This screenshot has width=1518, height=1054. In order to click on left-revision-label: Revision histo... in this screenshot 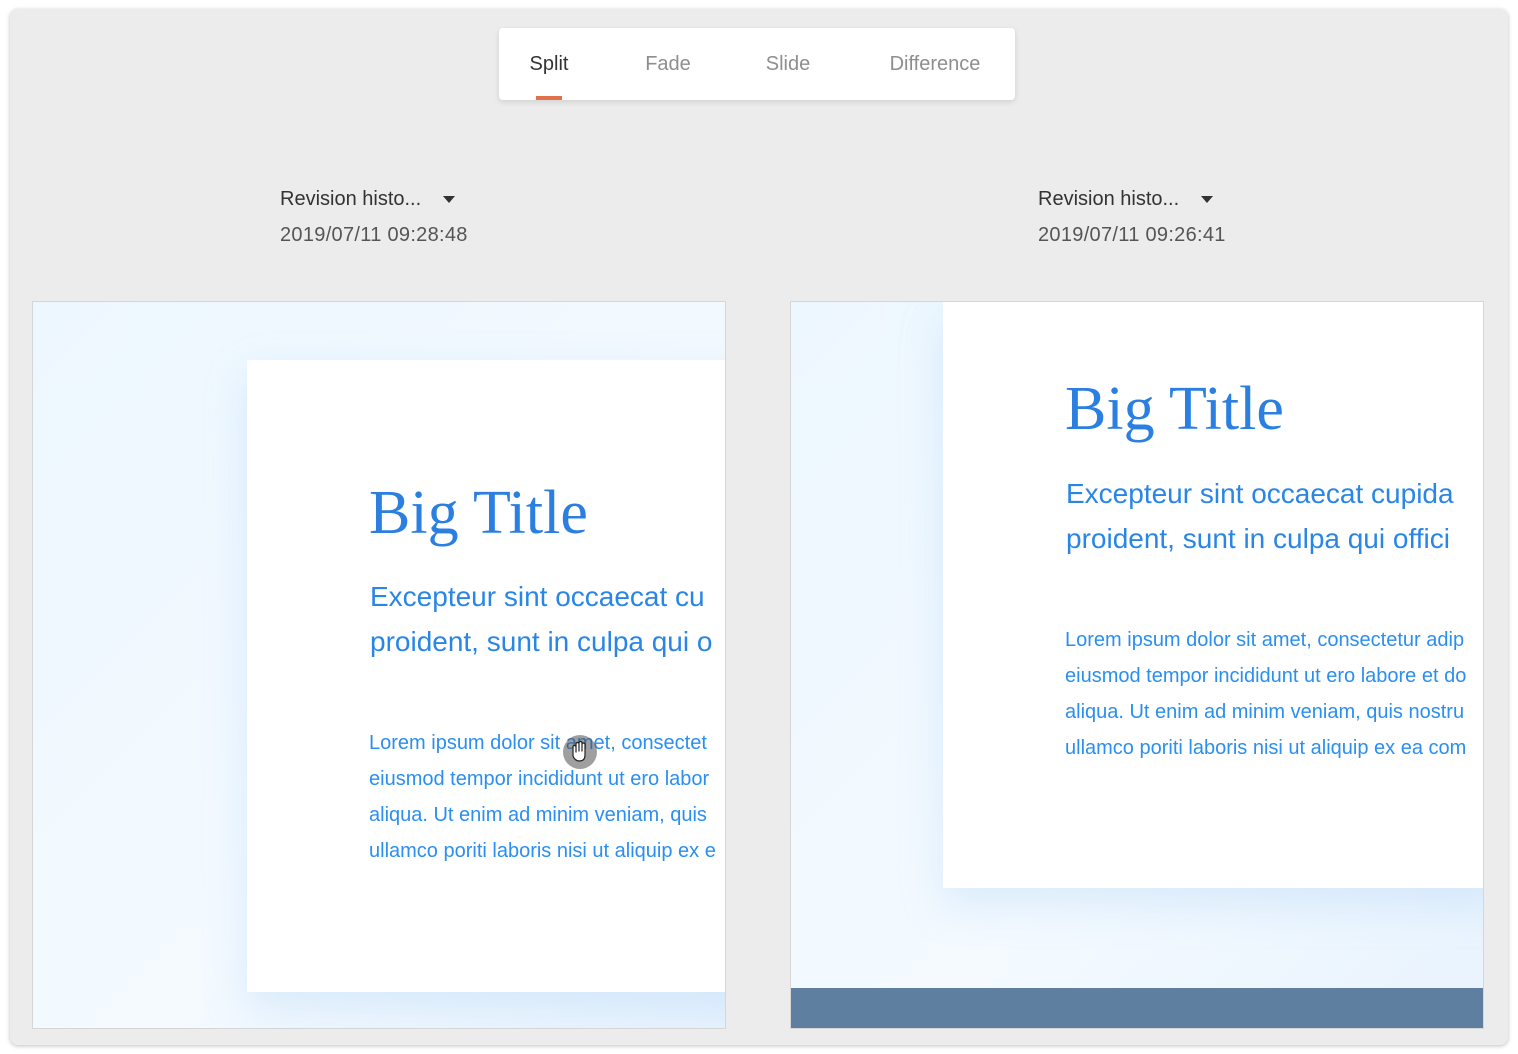, I will do `click(351, 198)`.